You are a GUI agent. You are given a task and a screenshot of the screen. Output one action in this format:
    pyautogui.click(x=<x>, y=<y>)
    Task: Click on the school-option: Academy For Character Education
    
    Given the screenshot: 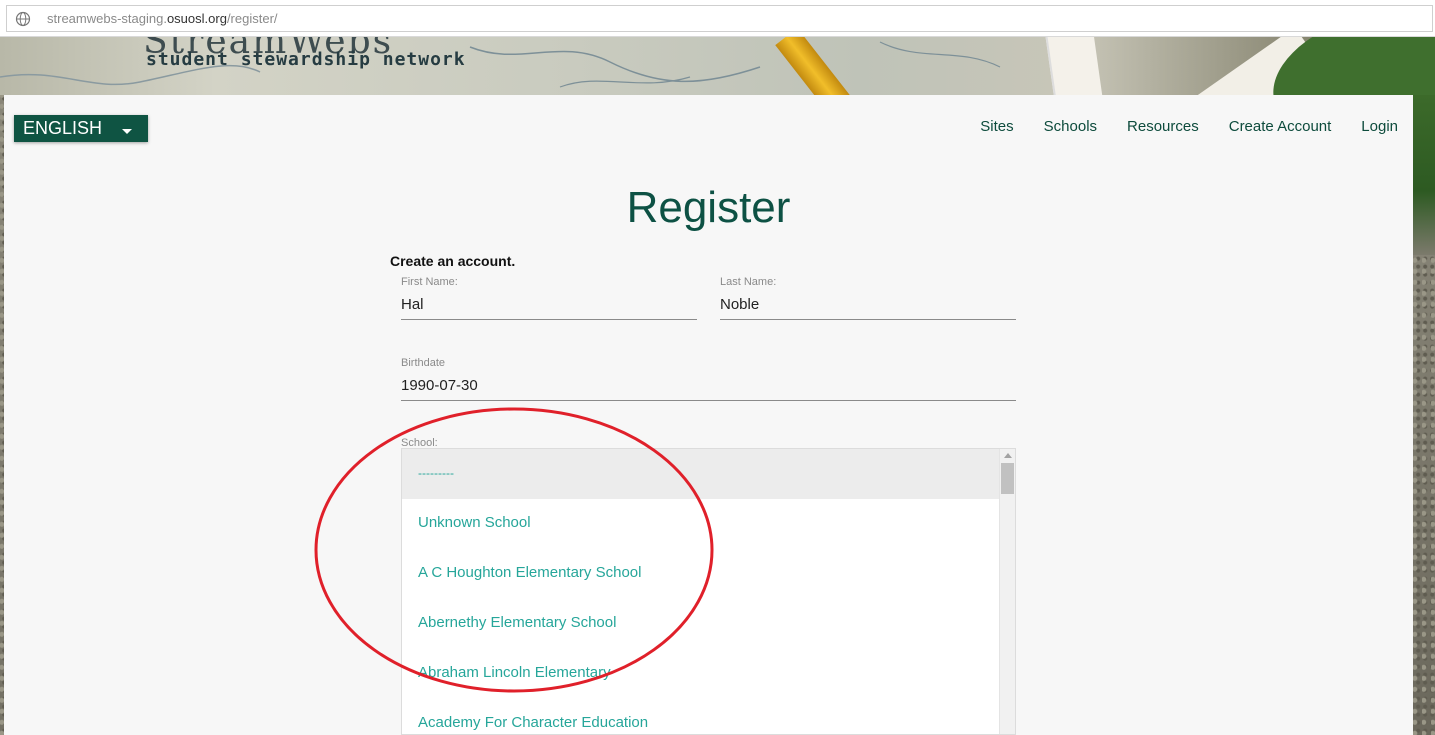 What is the action you would take?
    pyautogui.click(x=708, y=716)
    